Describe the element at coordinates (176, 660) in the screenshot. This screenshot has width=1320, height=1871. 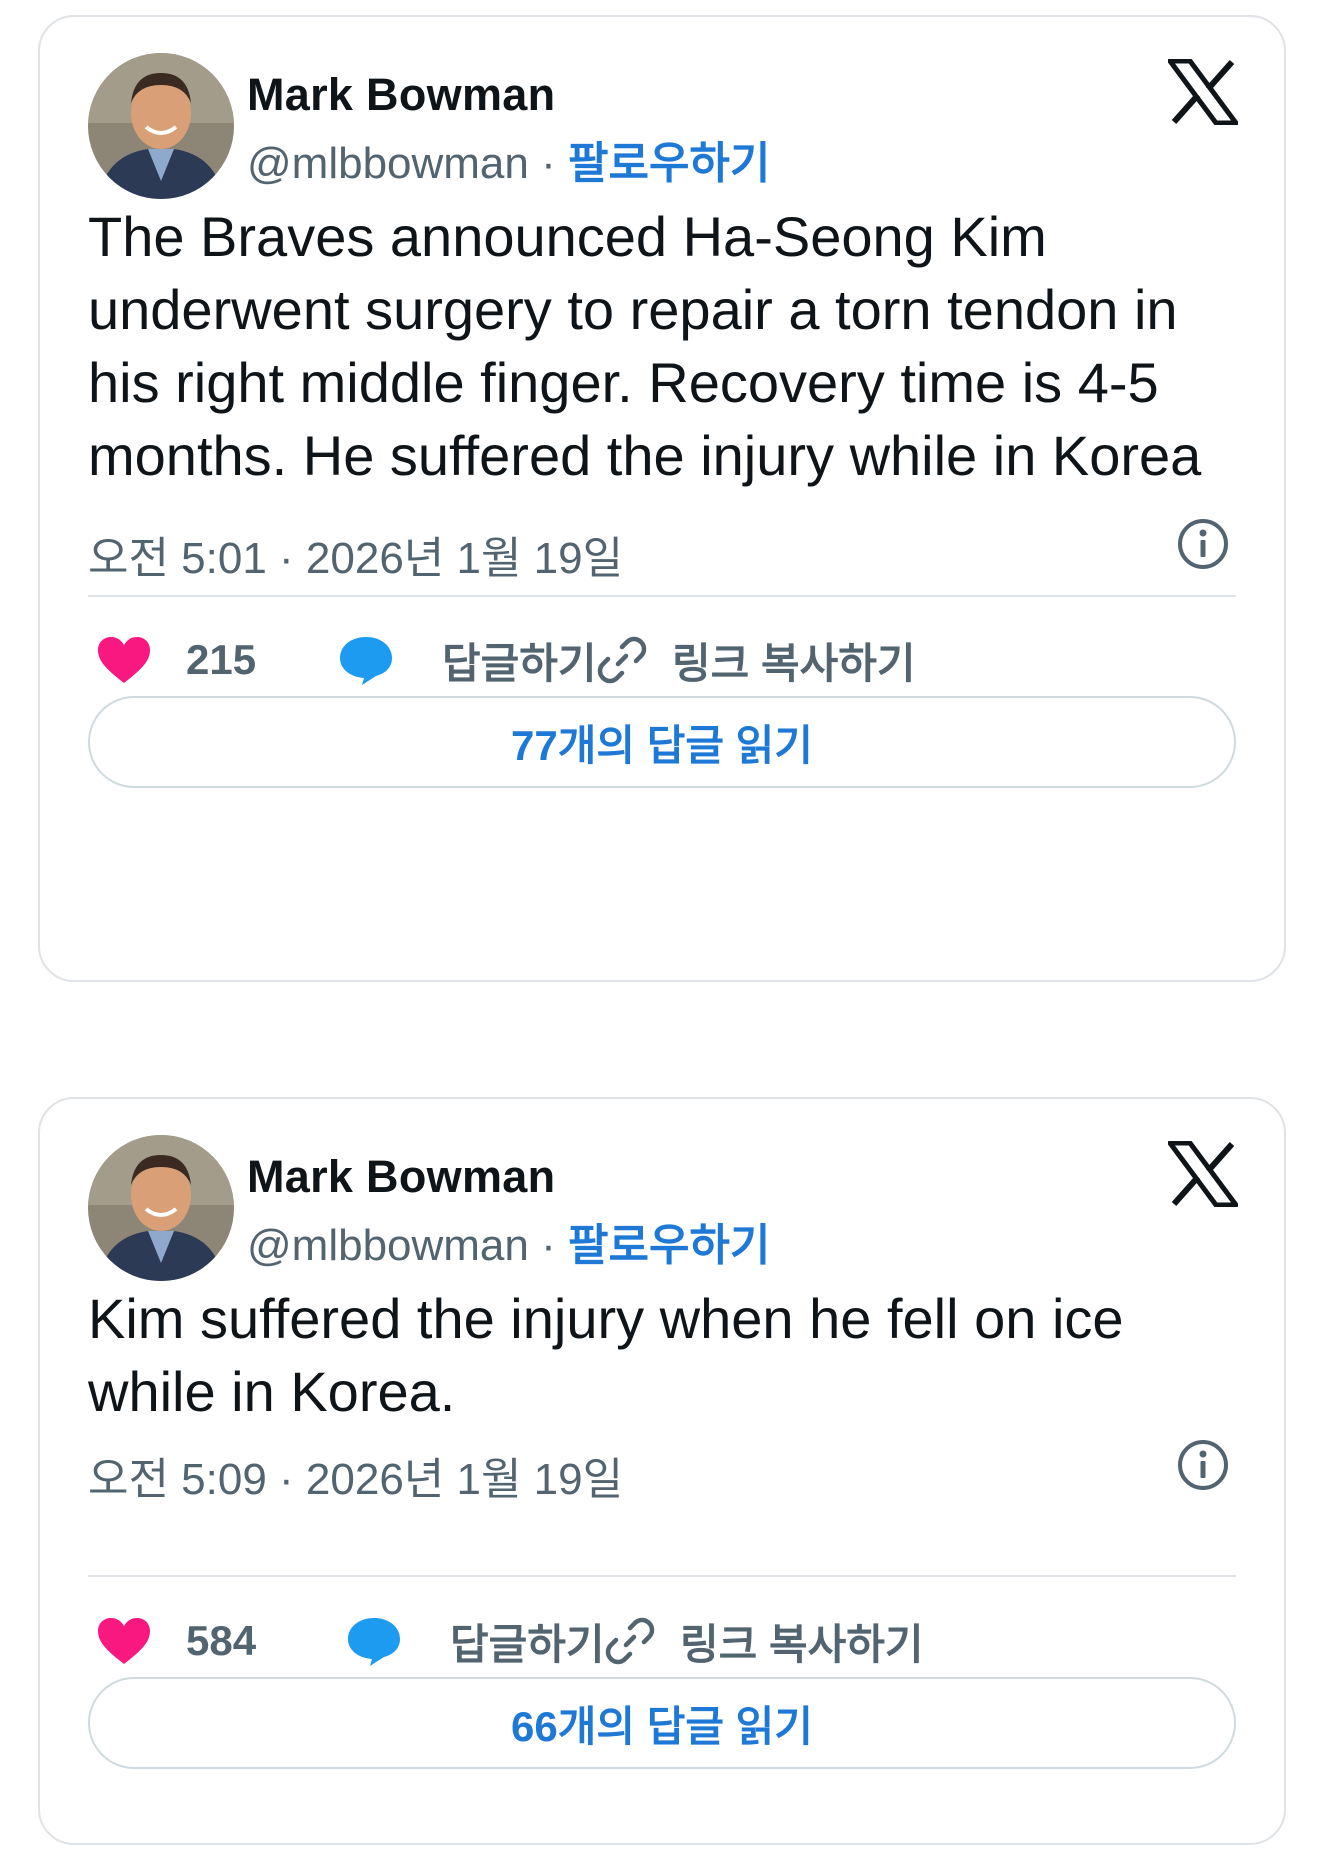
I see `like-button: 215` at that location.